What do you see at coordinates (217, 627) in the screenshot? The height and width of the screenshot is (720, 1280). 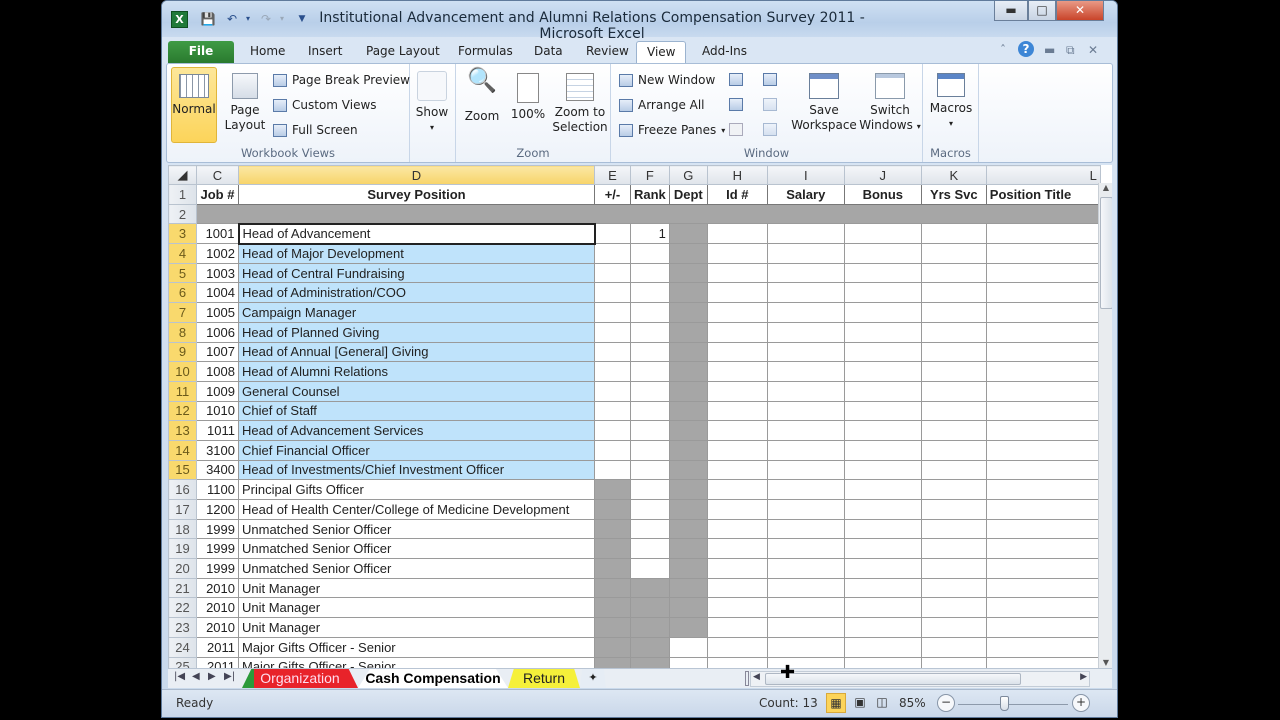 I see `cell-job: 2010` at bounding box center [217, 627].